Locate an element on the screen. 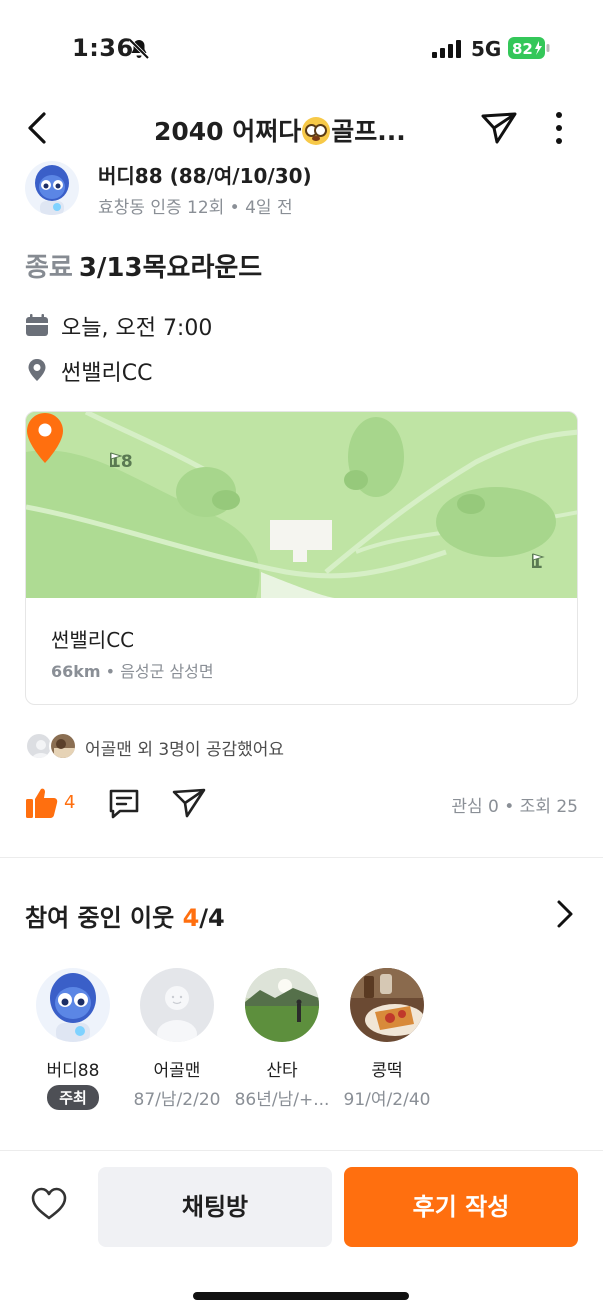 The image size is (603, 1311). map: 18 1 is located at coordinates (301, 505).